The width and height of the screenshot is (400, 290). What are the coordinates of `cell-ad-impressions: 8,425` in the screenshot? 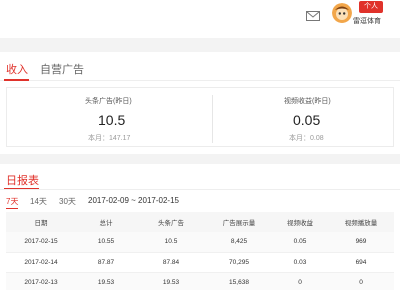 It's located at (239, 242).